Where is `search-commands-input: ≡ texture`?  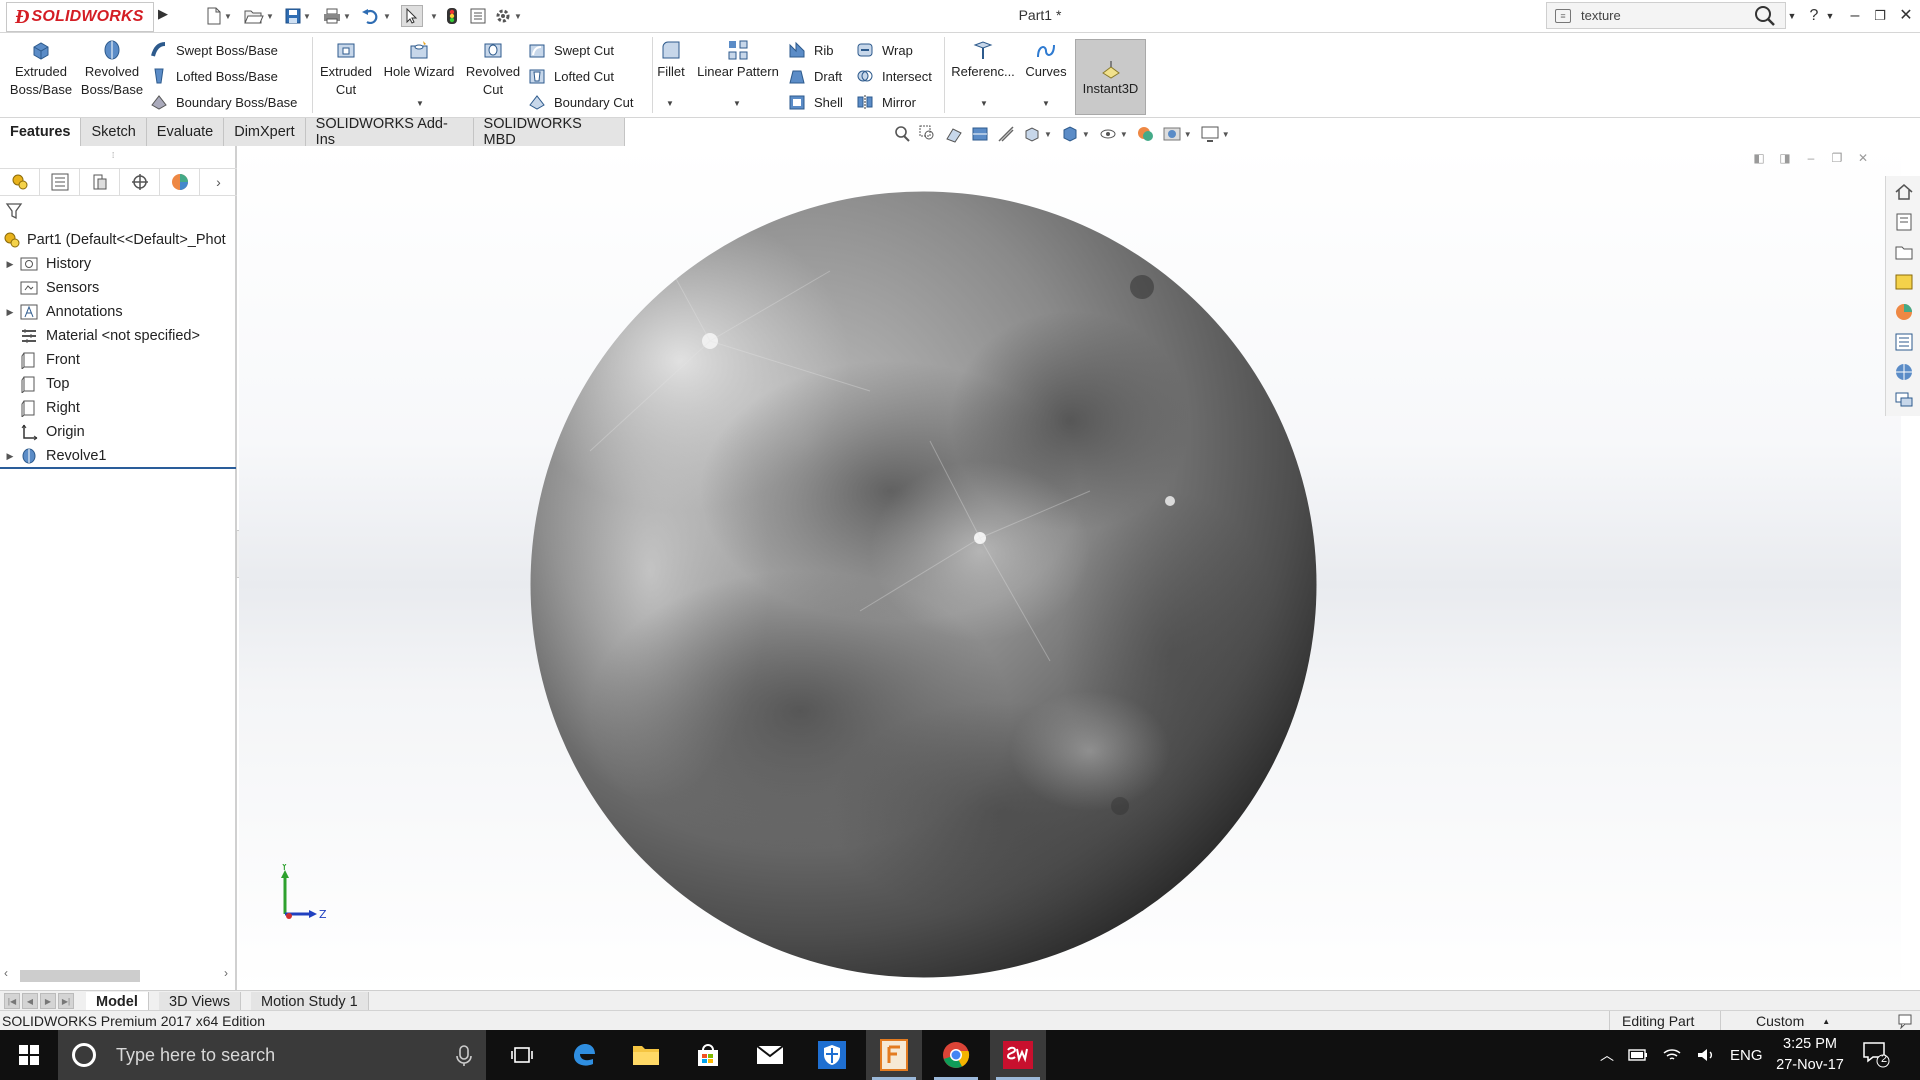 search-commands-input: ≡ texture is located at coordinates (1666, 15).